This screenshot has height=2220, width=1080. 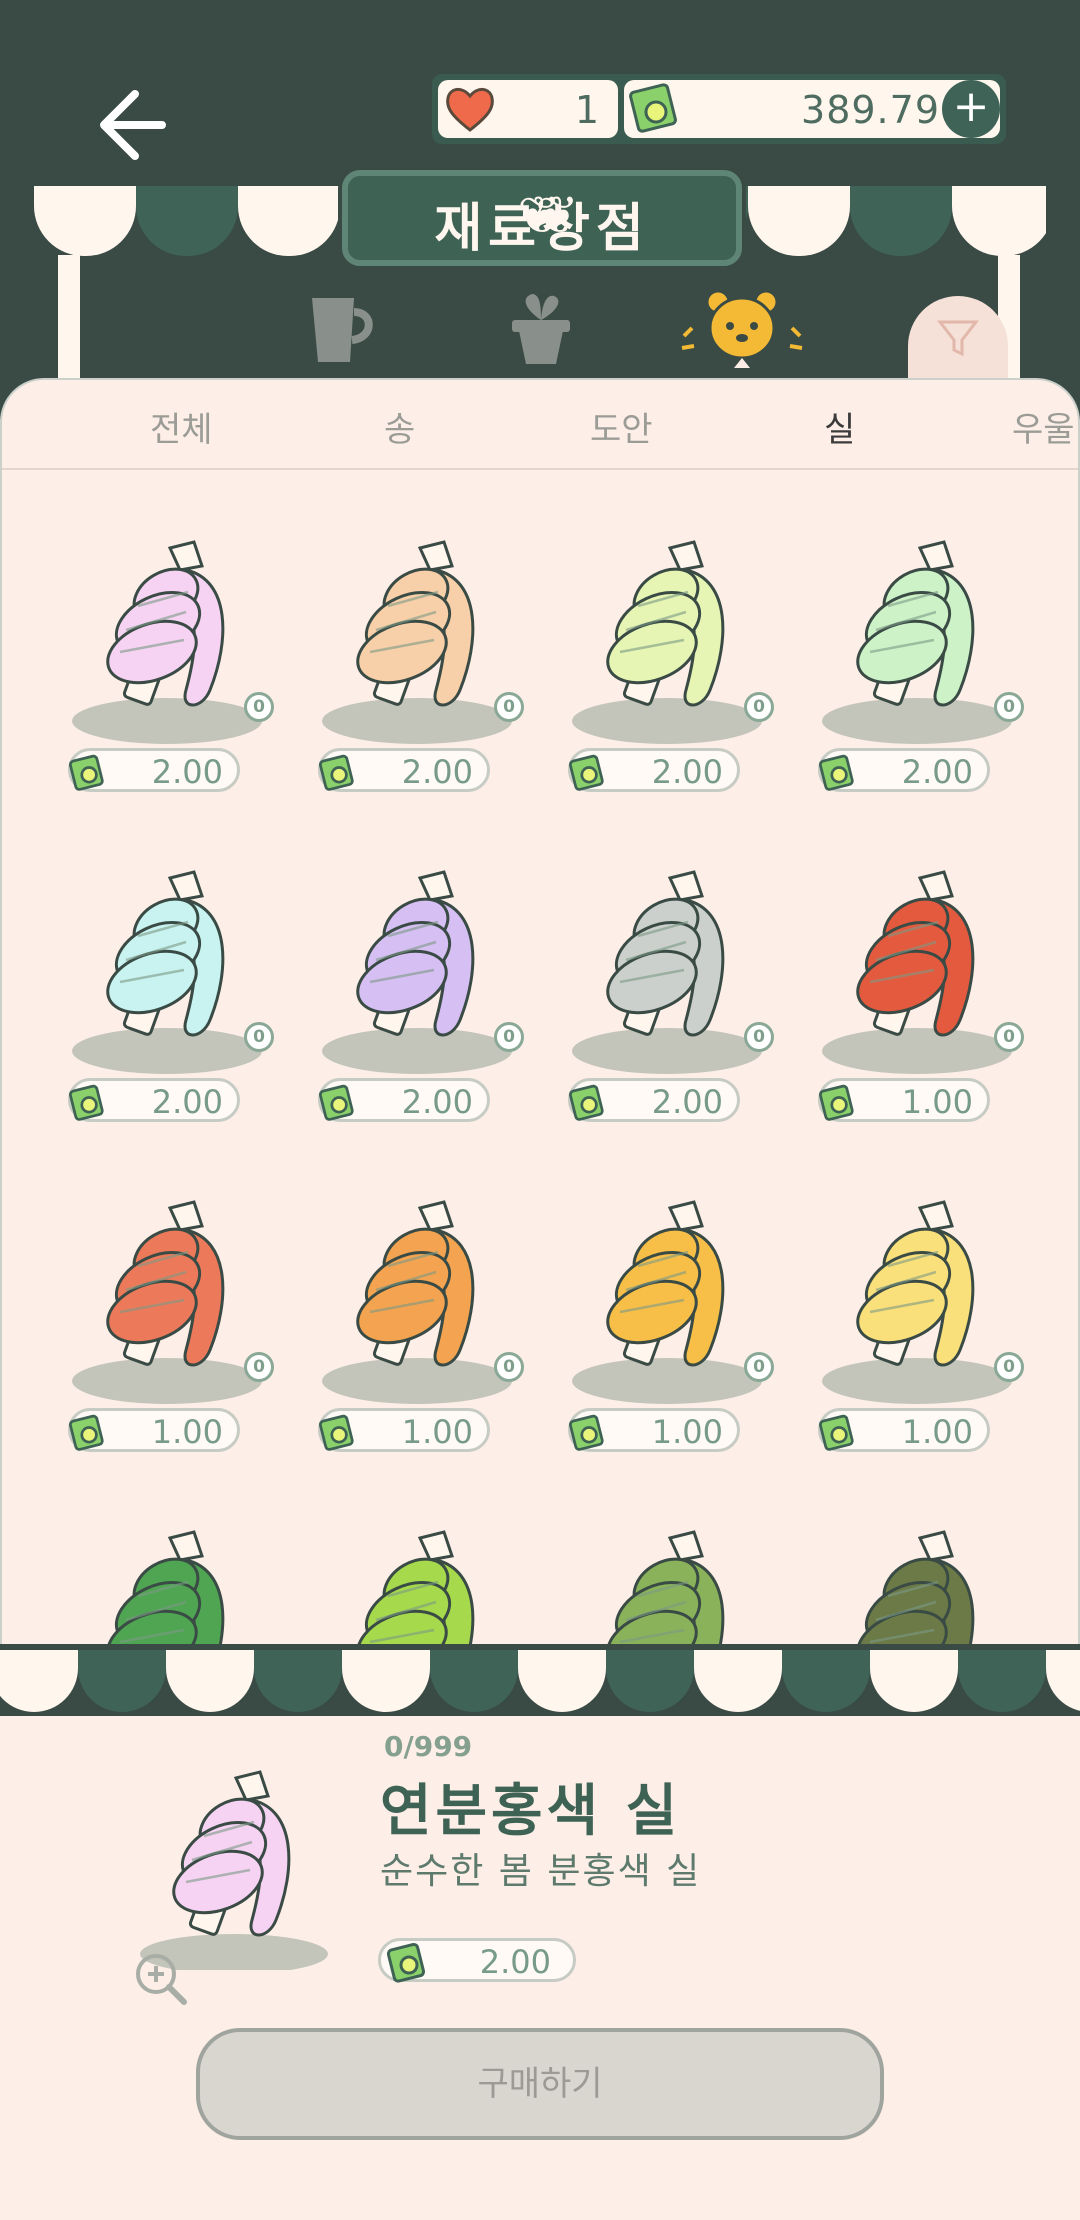 I want to click on bear-icon, so click(x=742, y=327).